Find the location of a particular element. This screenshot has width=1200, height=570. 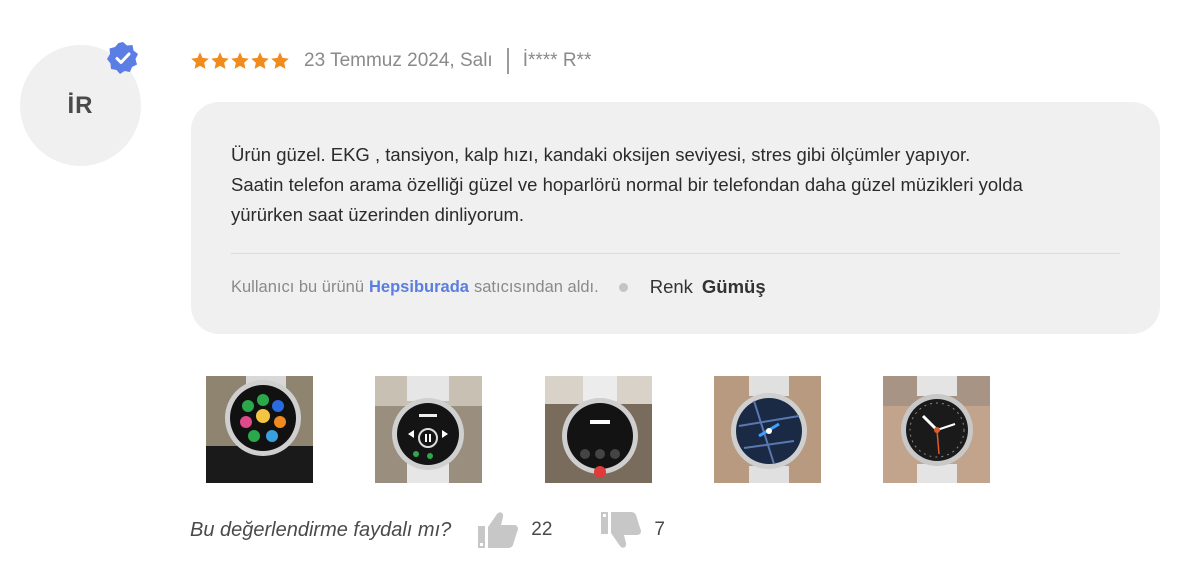

watch-photo-map is located at coordinates (767, 429).